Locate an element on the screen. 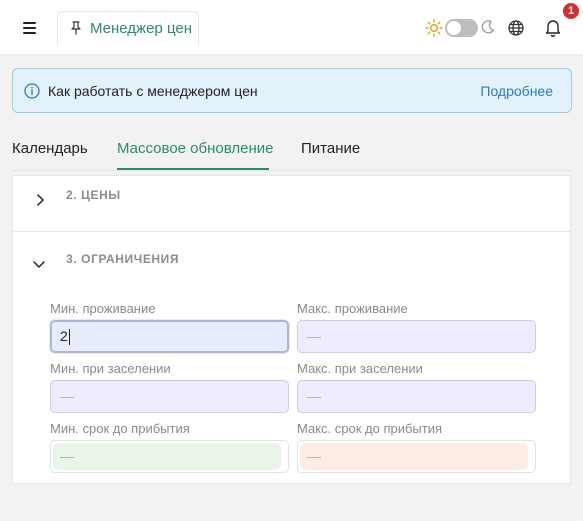 This screenshot has width=583, height=521. max-stay-placeholder: — is located at coordinates (314, 336).